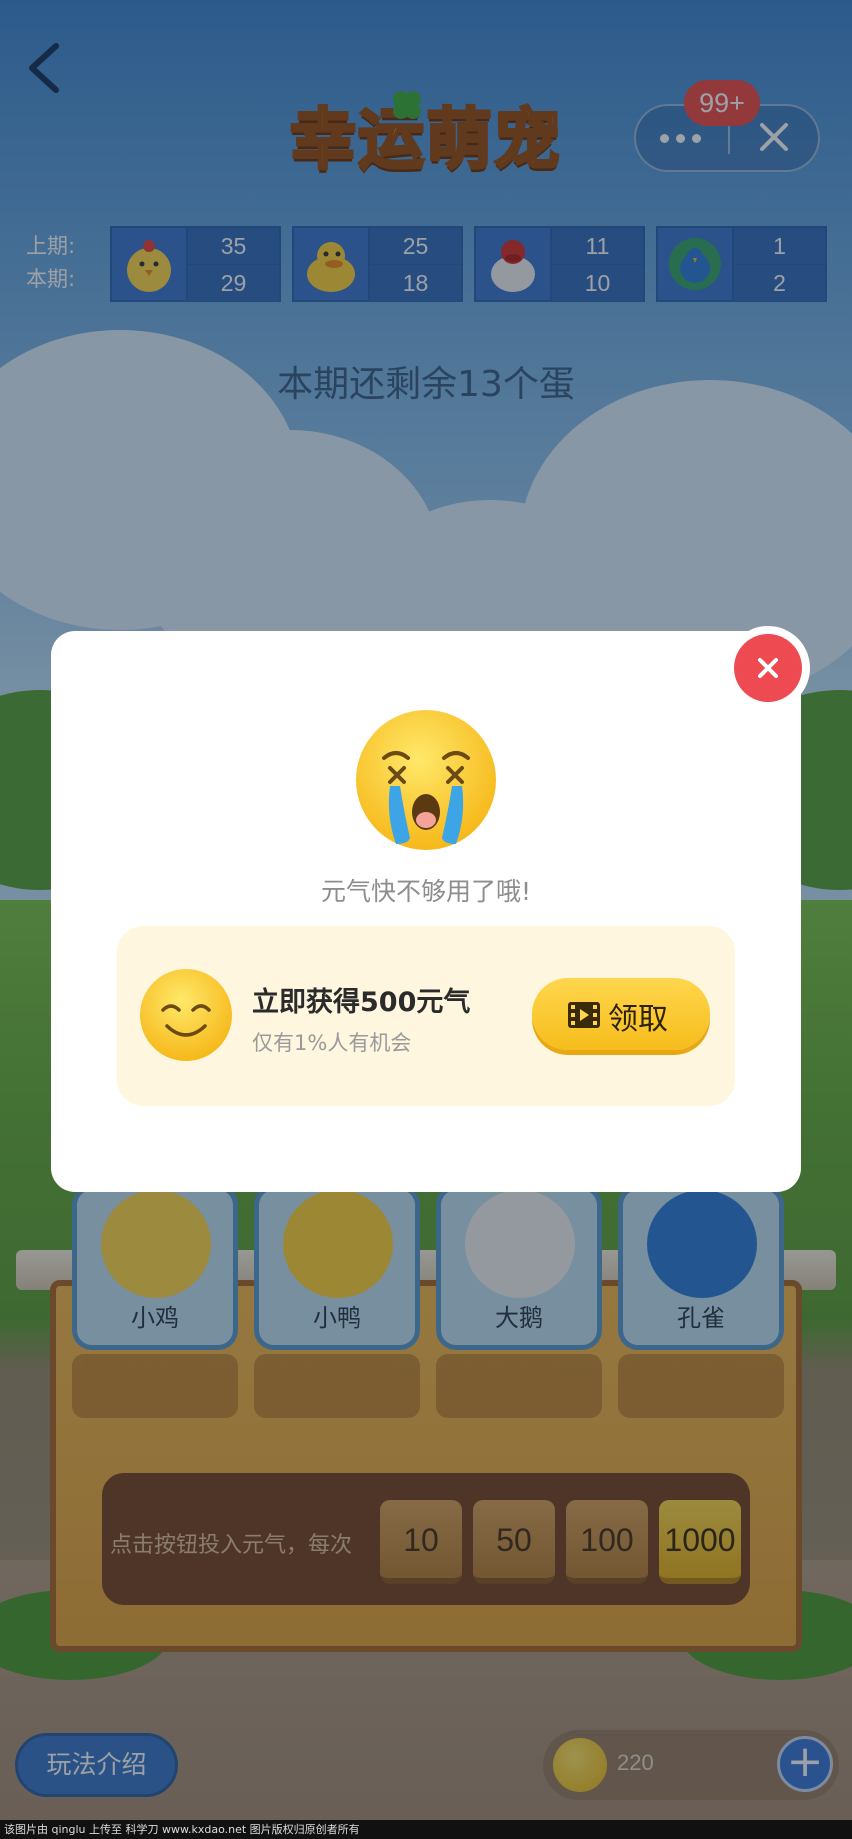  I want to click on video-film-icon, so click(584, 1015).